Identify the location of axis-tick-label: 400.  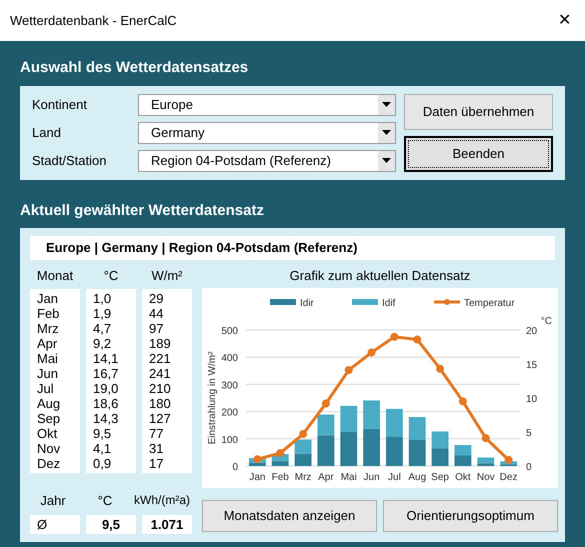
(229, 358).